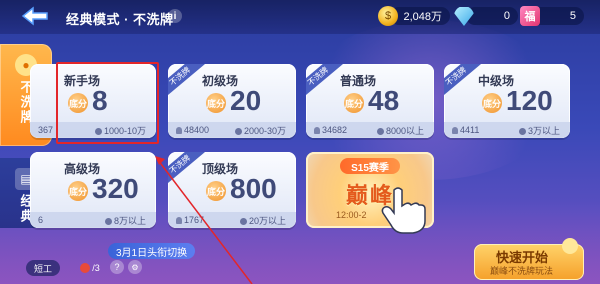 This screenshot has width=600, height=284. What do you see at coordinates (107, 103) in the screenshot?
I see `highlight-box` at bounding box center [107, 103].